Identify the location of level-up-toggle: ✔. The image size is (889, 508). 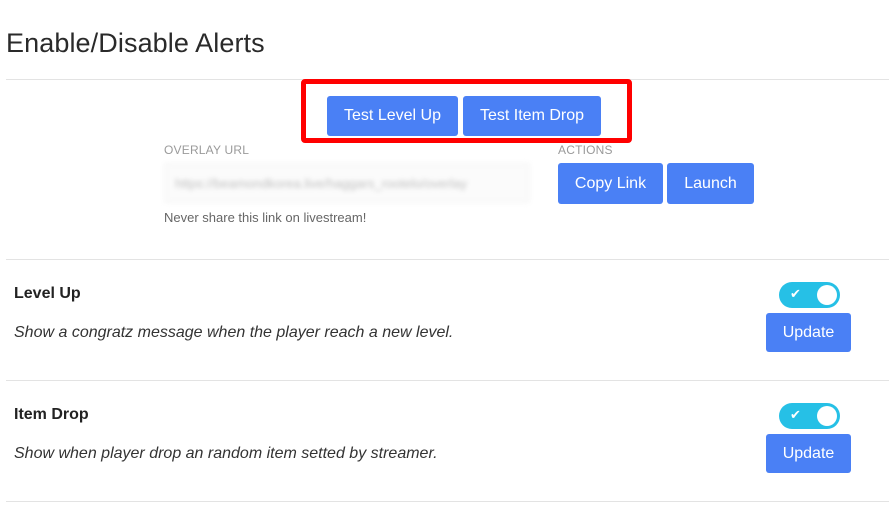
(809, 295).